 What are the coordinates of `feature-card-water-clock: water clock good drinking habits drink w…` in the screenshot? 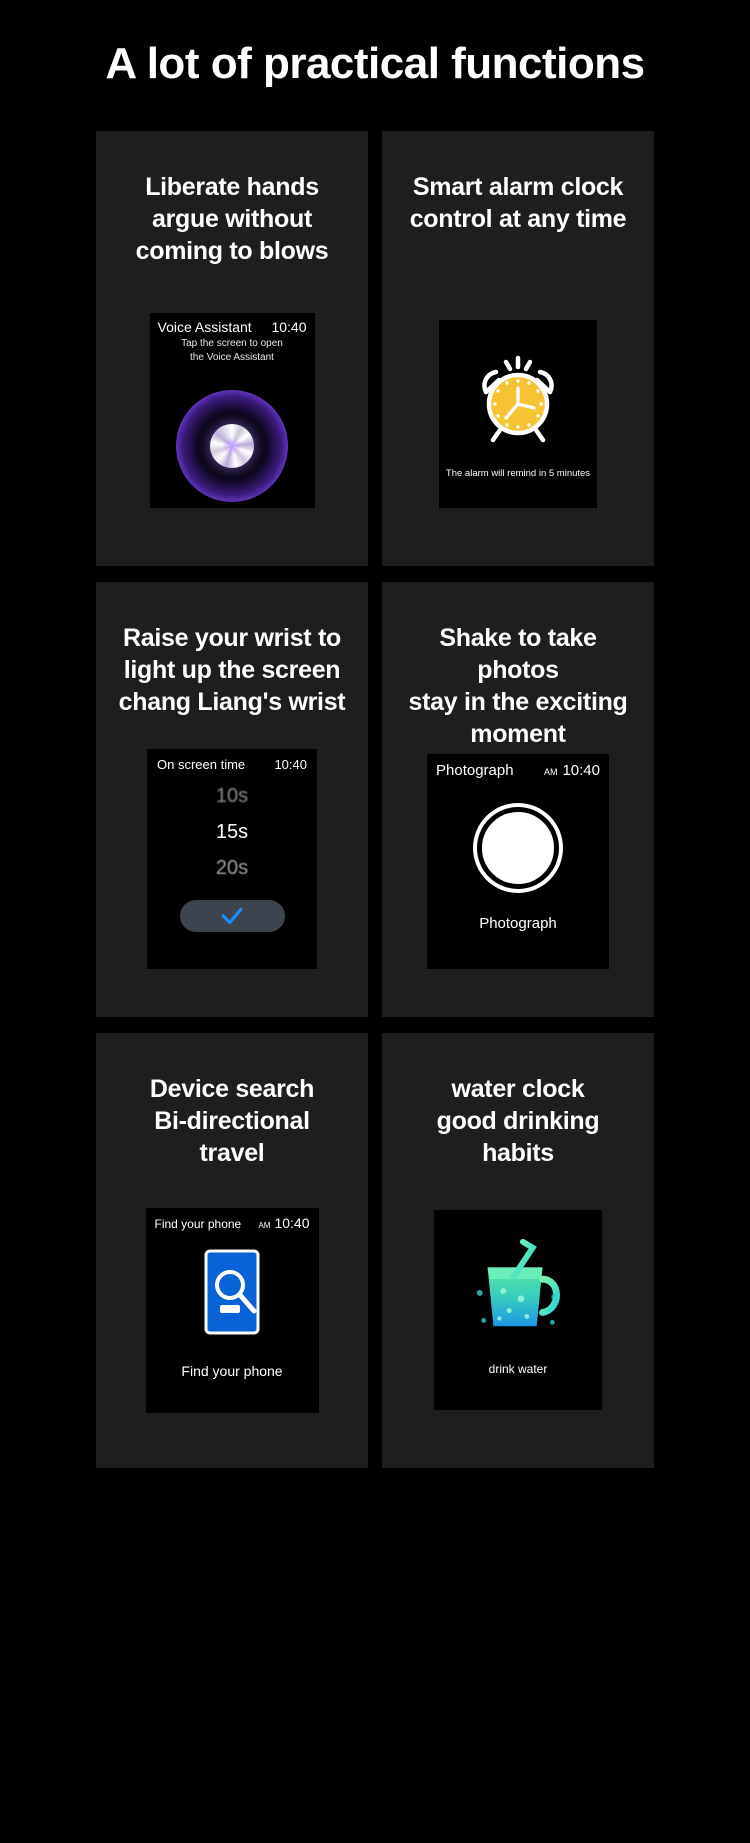 It's located at (518, 1251).